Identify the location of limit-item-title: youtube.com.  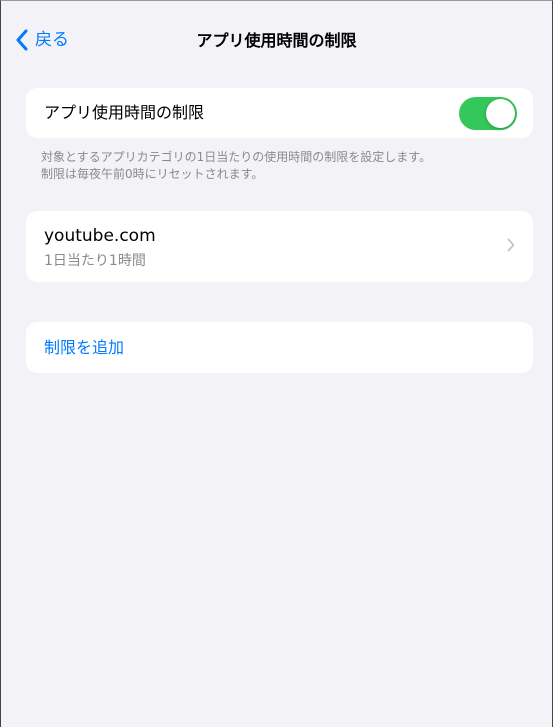
(100, 236).